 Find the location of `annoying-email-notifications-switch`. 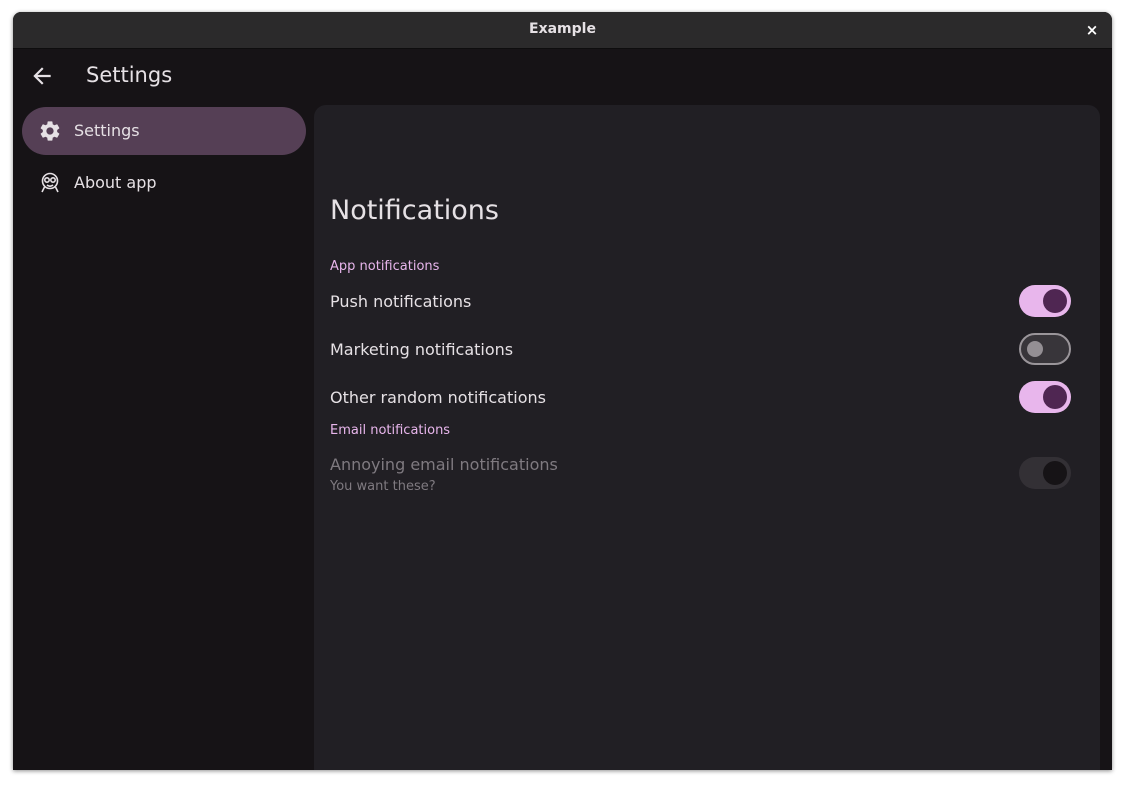

annoying-email-notifications-switch is located at coordinates (1045, 473).